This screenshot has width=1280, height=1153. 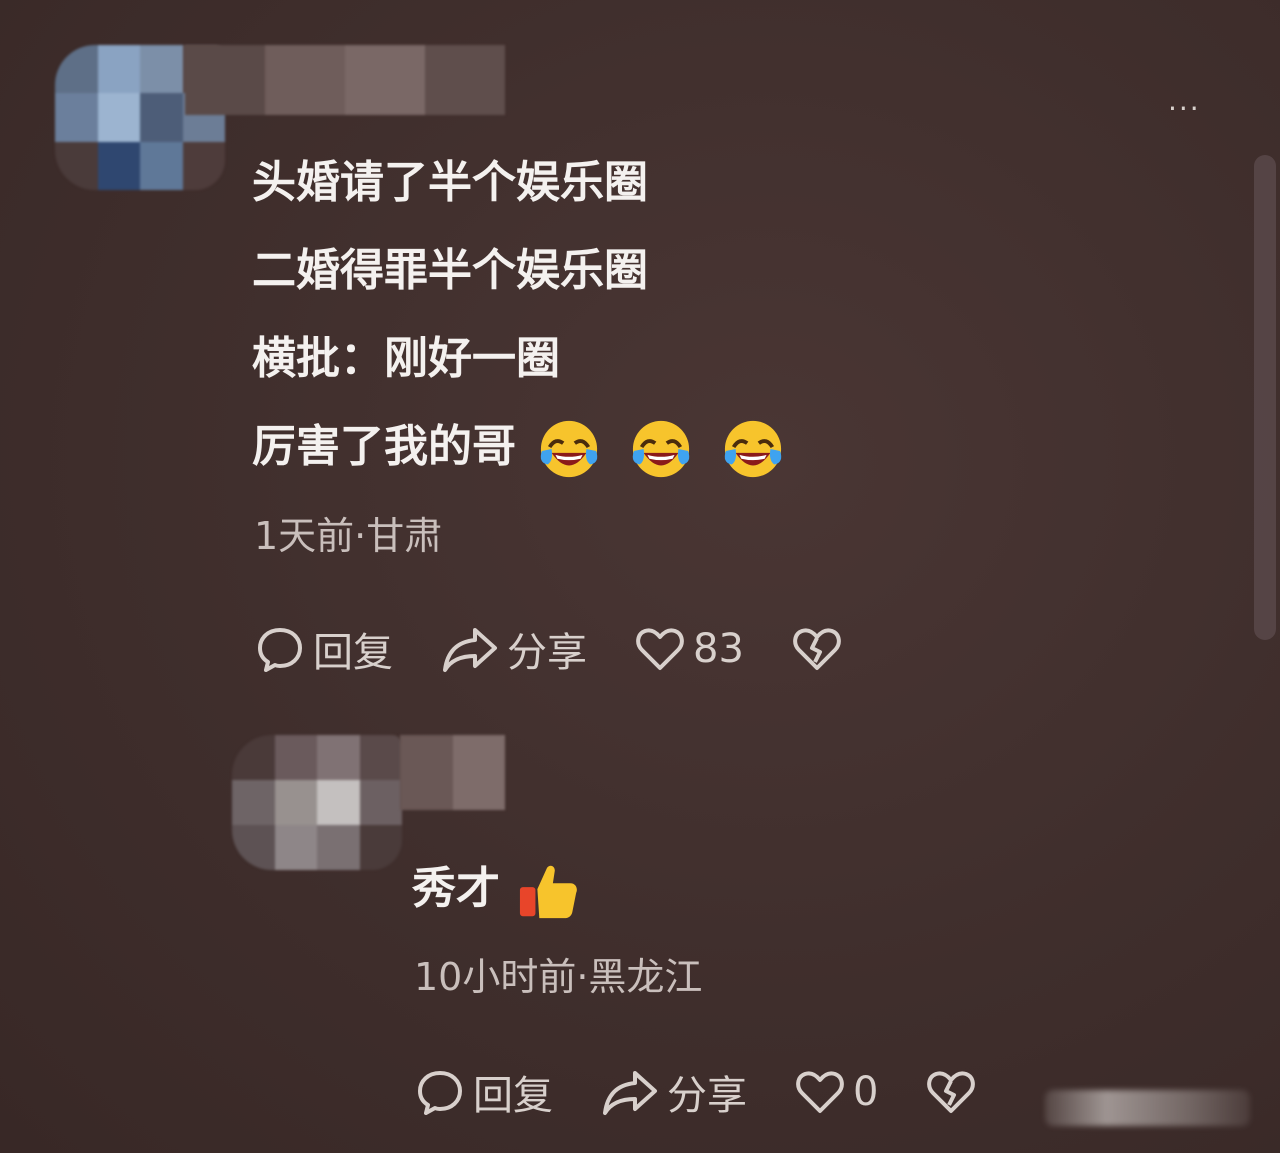 I want to click on like-button: 83, so click(x=689, y=649).